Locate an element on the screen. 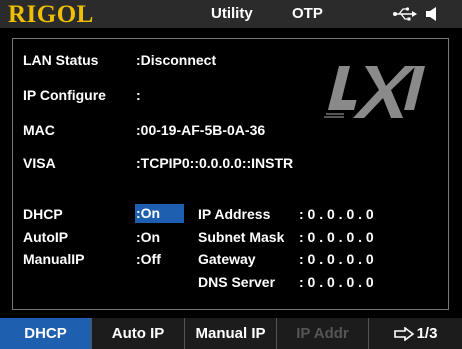 The width and height of the screenshot is (462, 349). ip-configure-value: : is located at coordinates (138, 95).